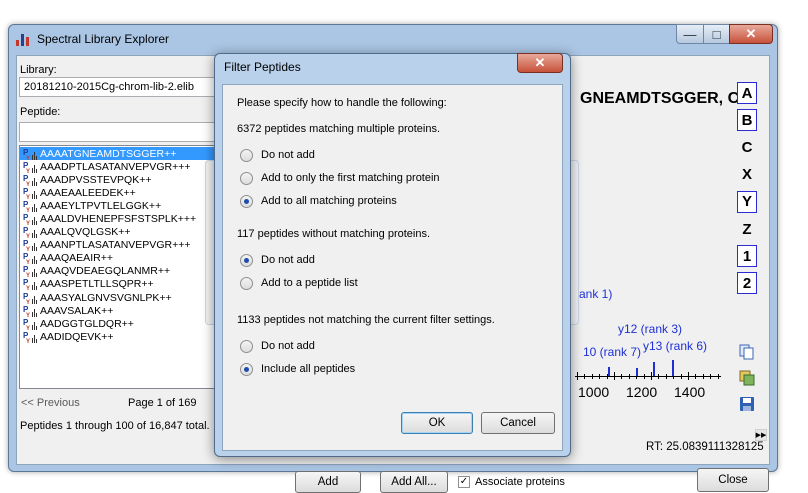 The image size is (808, 493). What do you see at coordinates (747, 147) in the screenshot?
I see `ion-type-button-c: C` at bounding box center [747, 147].